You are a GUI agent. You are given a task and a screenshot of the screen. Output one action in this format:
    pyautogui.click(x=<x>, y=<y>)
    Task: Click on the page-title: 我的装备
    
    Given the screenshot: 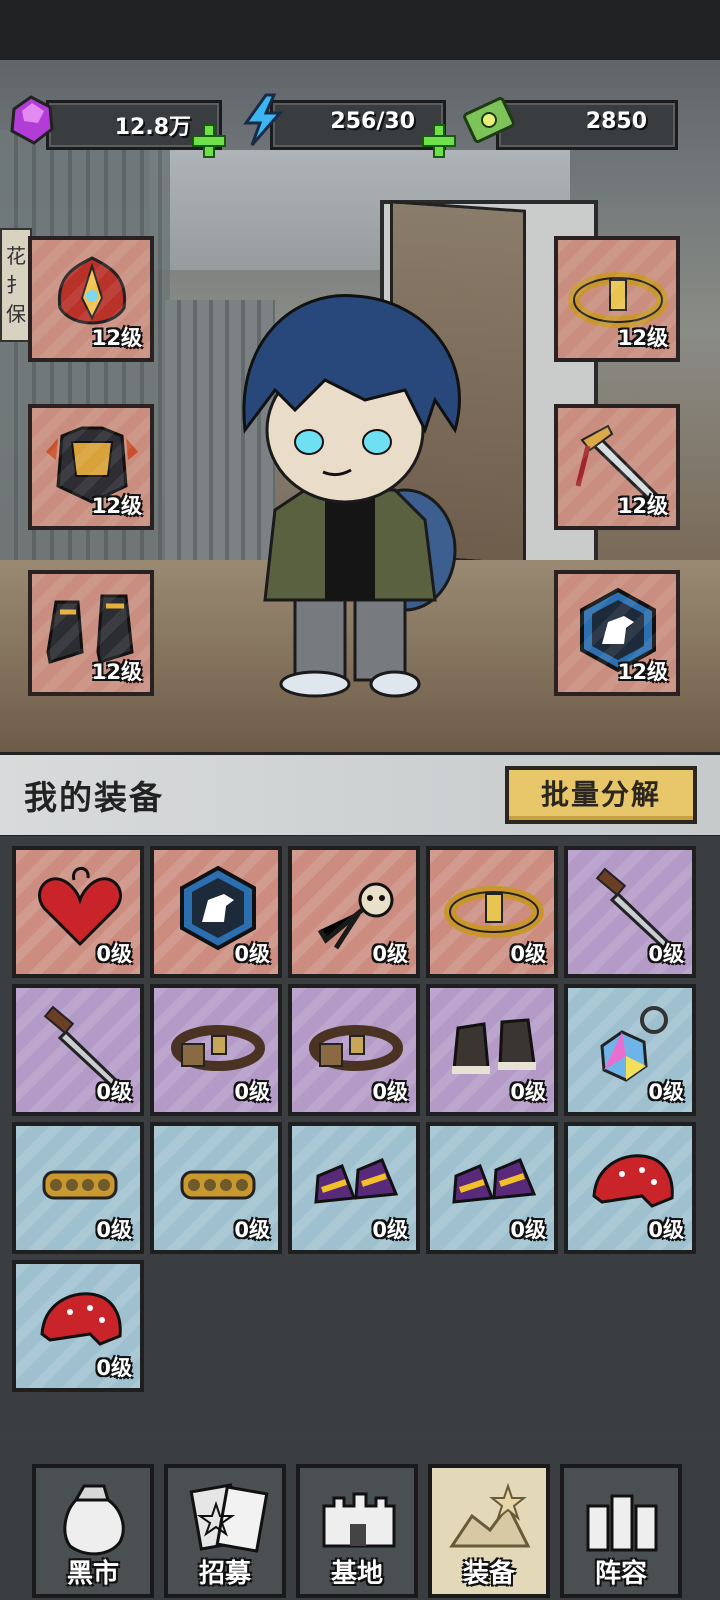 What is the action you would take?
    pyautogui.click(x=94, y=797)
    